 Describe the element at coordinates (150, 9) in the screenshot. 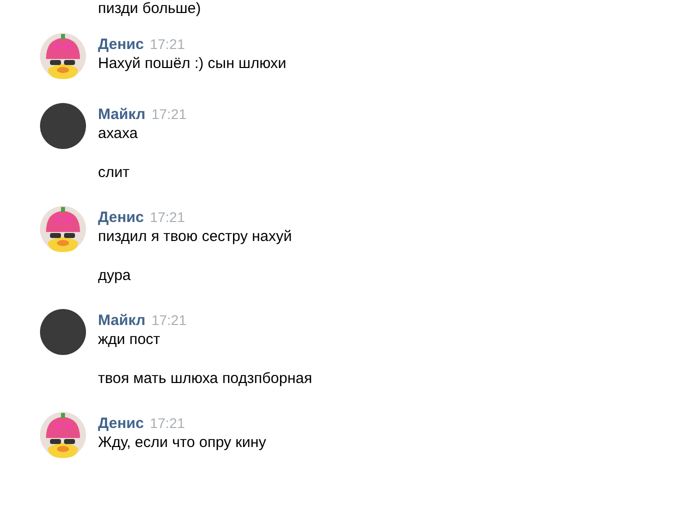

I see `message-text: пизди больше)` at that location.